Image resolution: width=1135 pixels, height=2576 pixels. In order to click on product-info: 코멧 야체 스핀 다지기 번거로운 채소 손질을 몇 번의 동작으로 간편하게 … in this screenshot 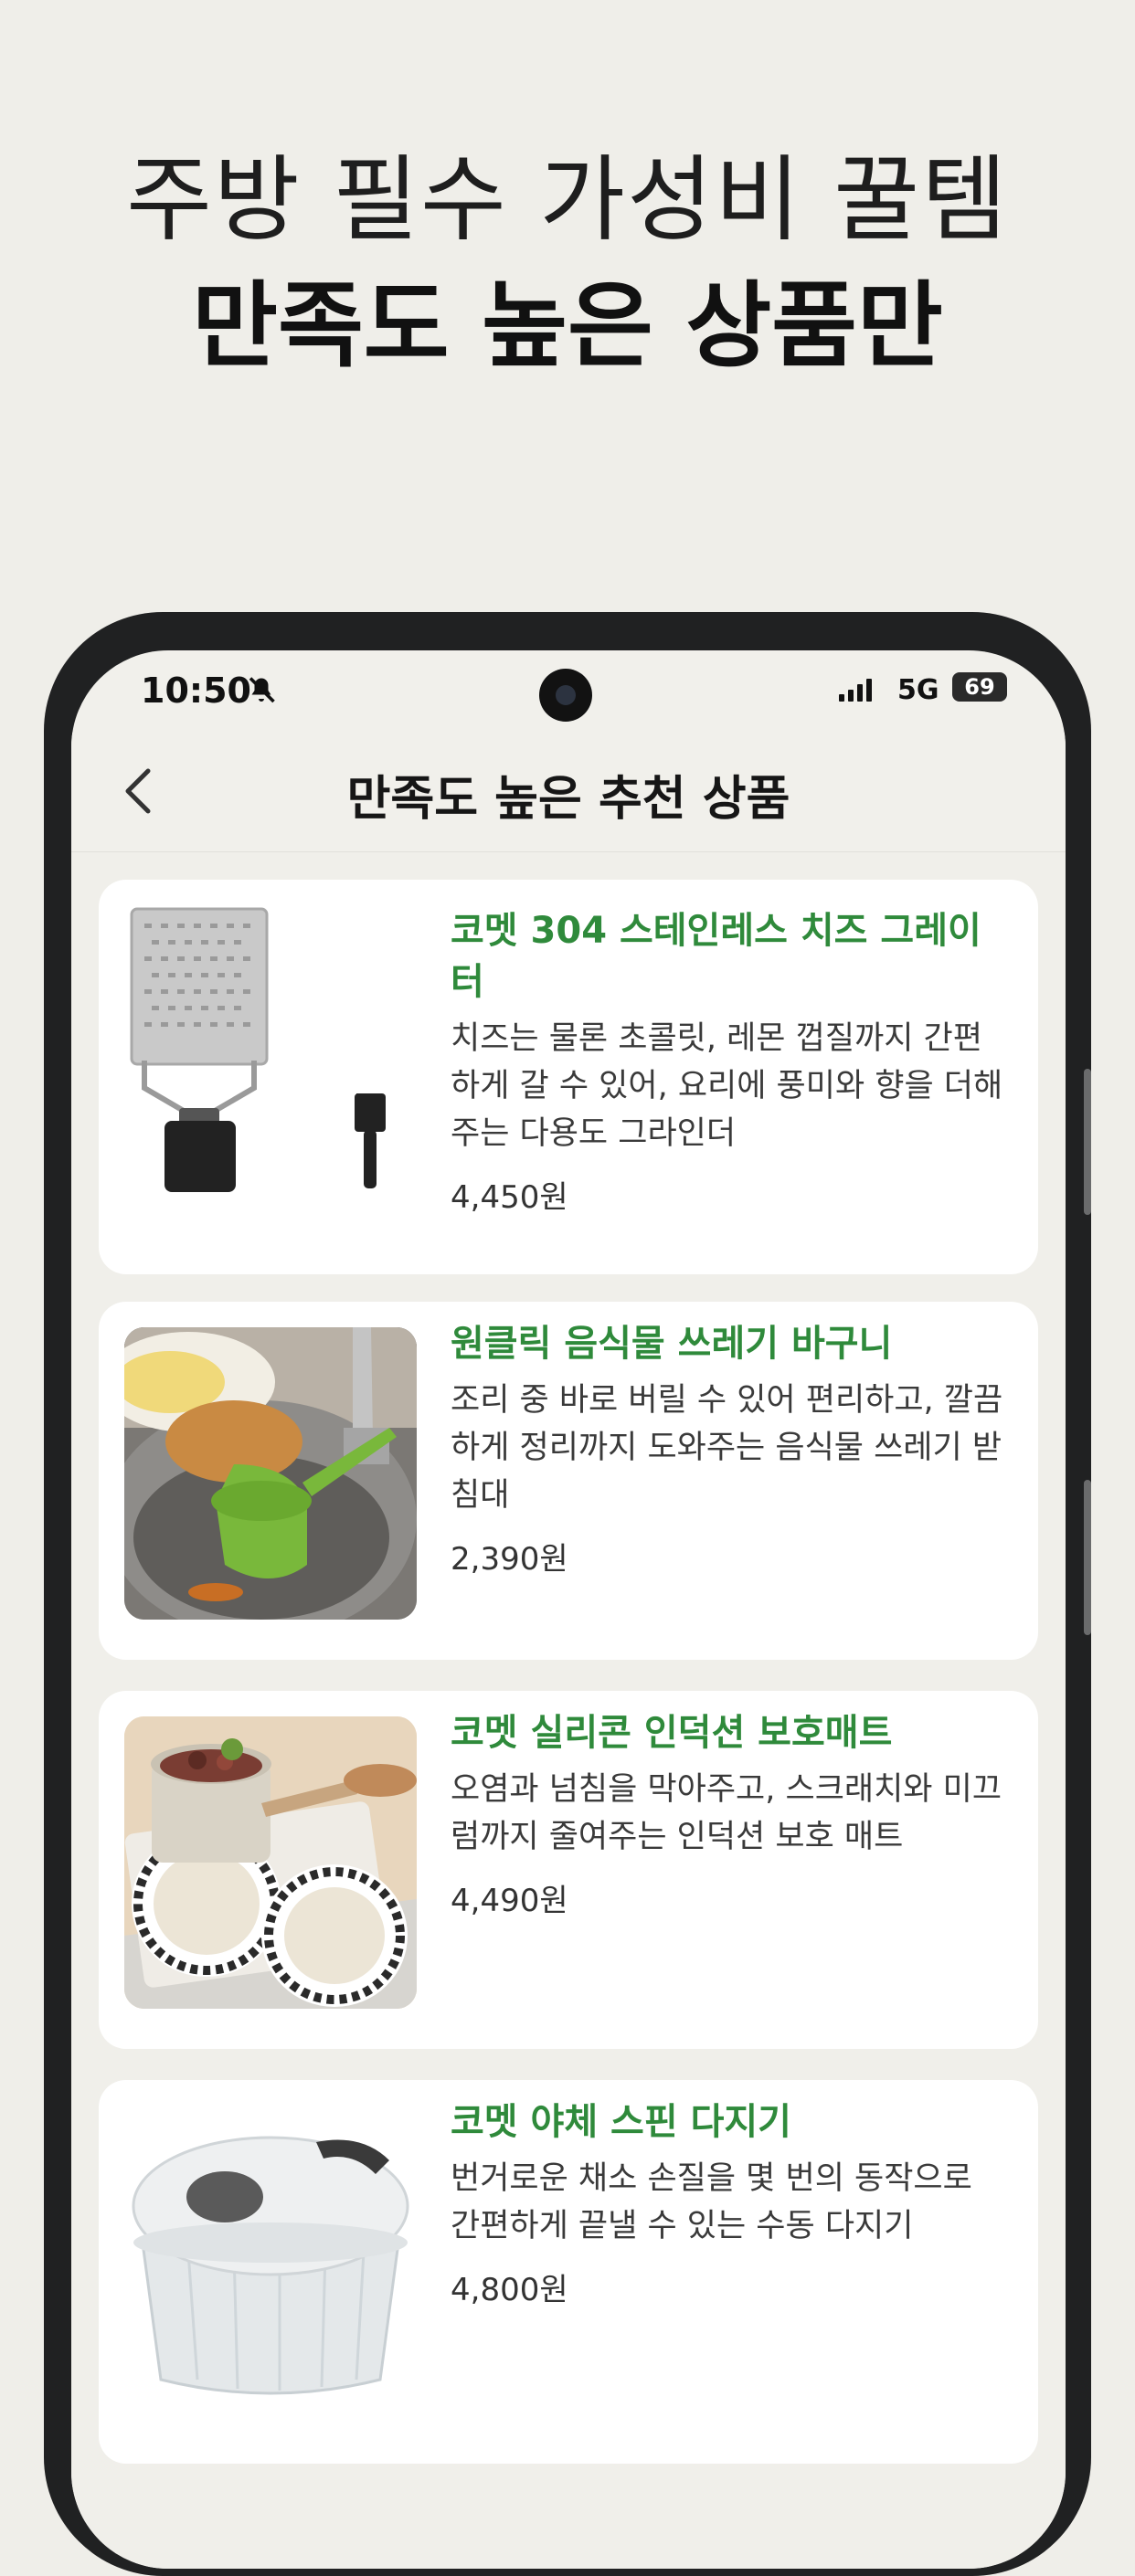, I will do `click(731, 2202)`.